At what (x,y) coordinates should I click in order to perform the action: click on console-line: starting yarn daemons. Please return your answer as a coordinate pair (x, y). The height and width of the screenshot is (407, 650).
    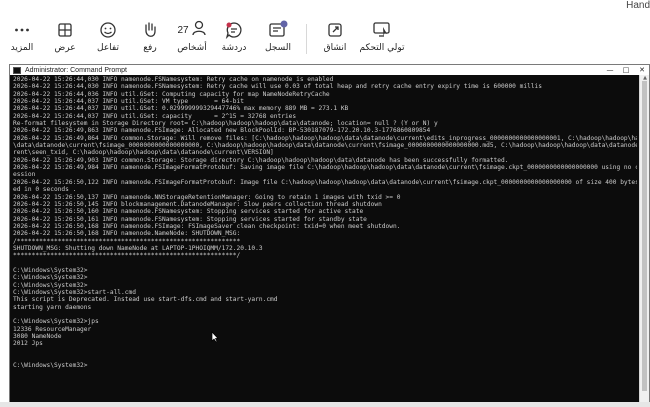
    Looking at the image, I should click on (52, 307).